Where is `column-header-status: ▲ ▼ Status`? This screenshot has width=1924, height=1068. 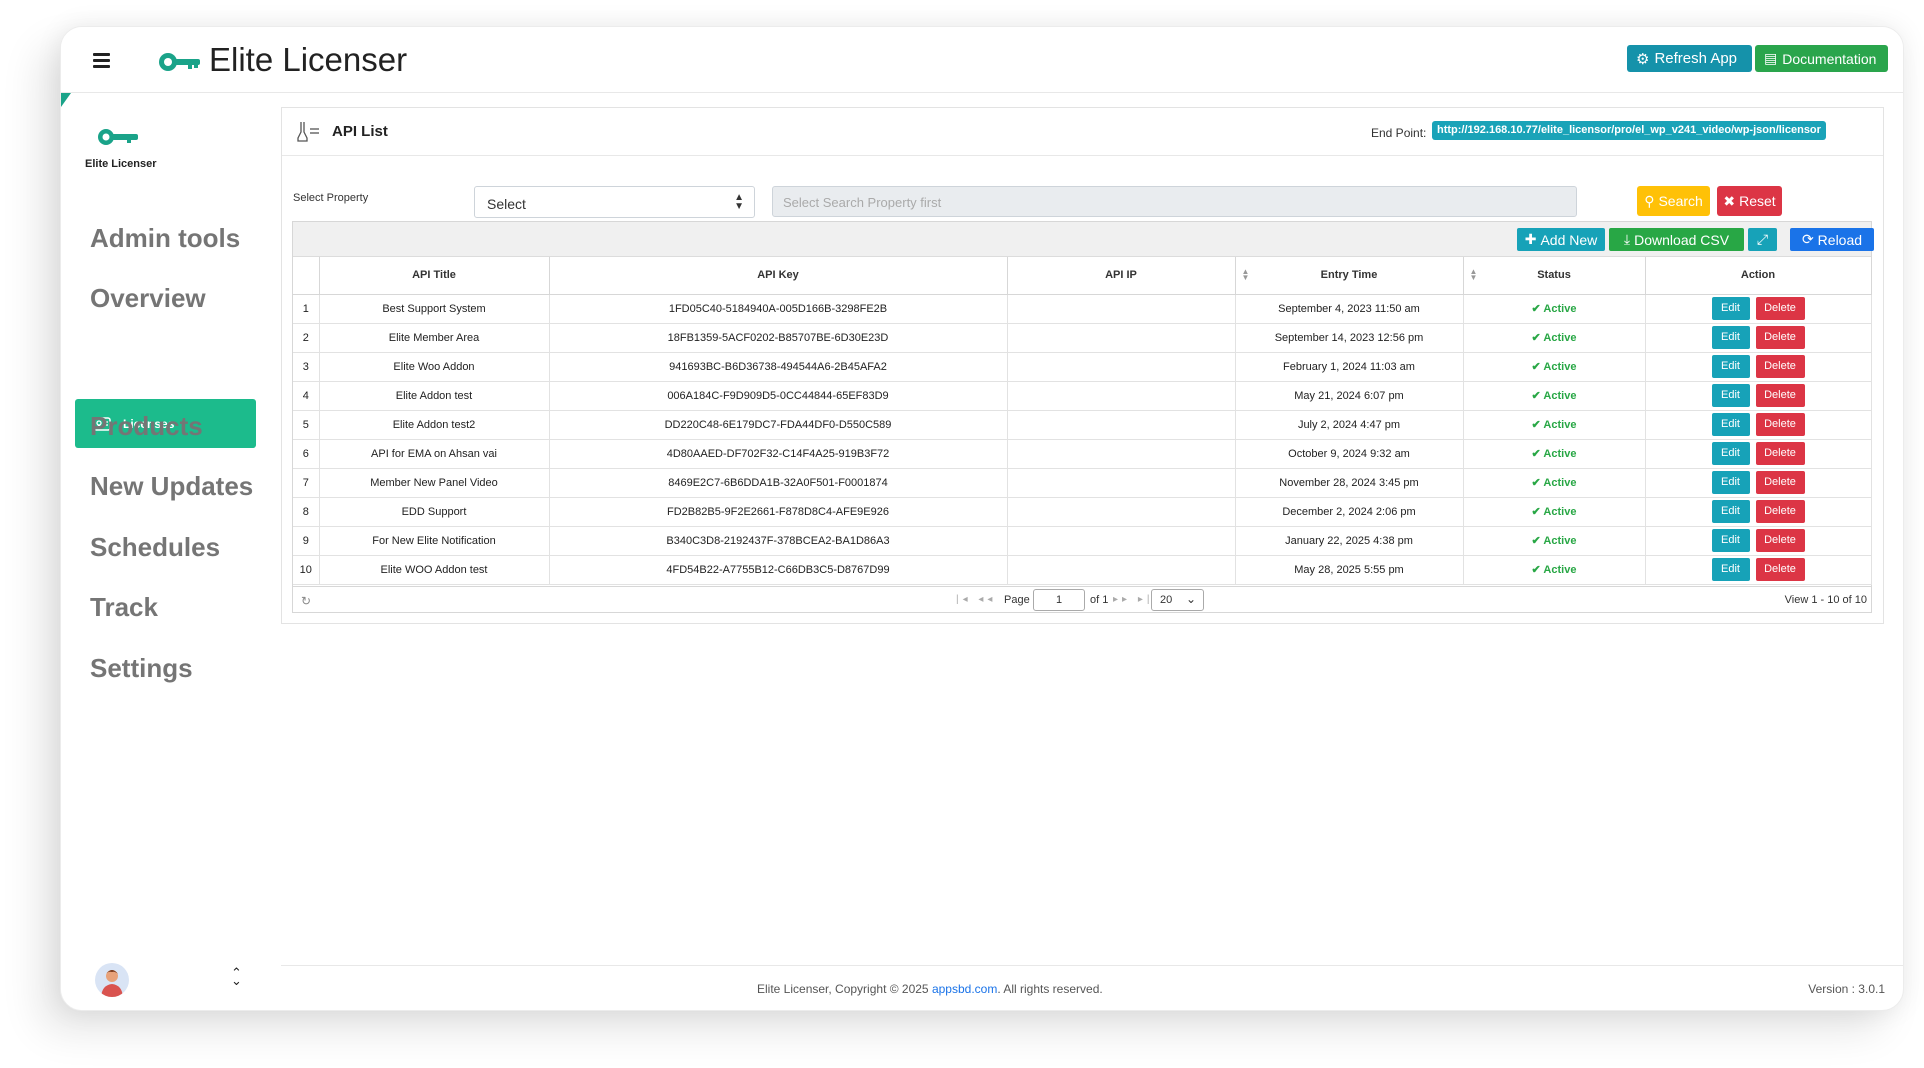
column-header-status: ▲ ▼ Status is located at coordinates (1554, 276).